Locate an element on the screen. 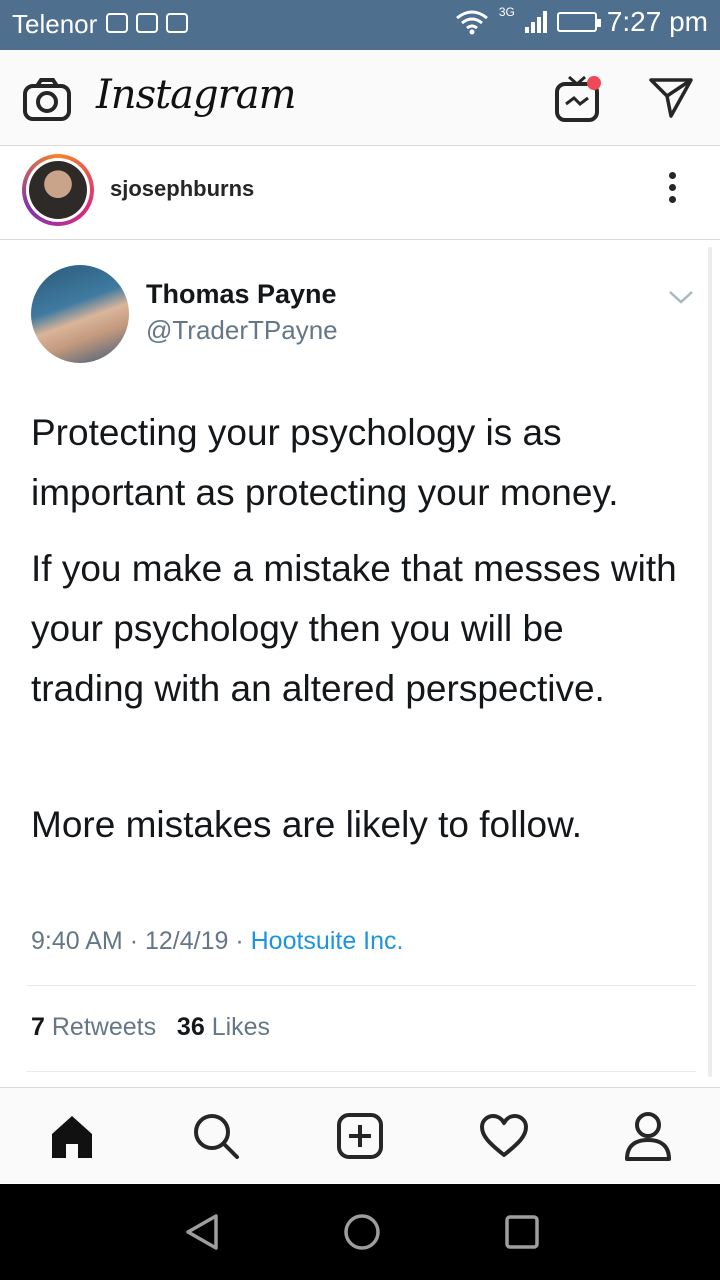  tweet-stats: 7 Retweets 36 Likes is located at coordinates (150, 1027).